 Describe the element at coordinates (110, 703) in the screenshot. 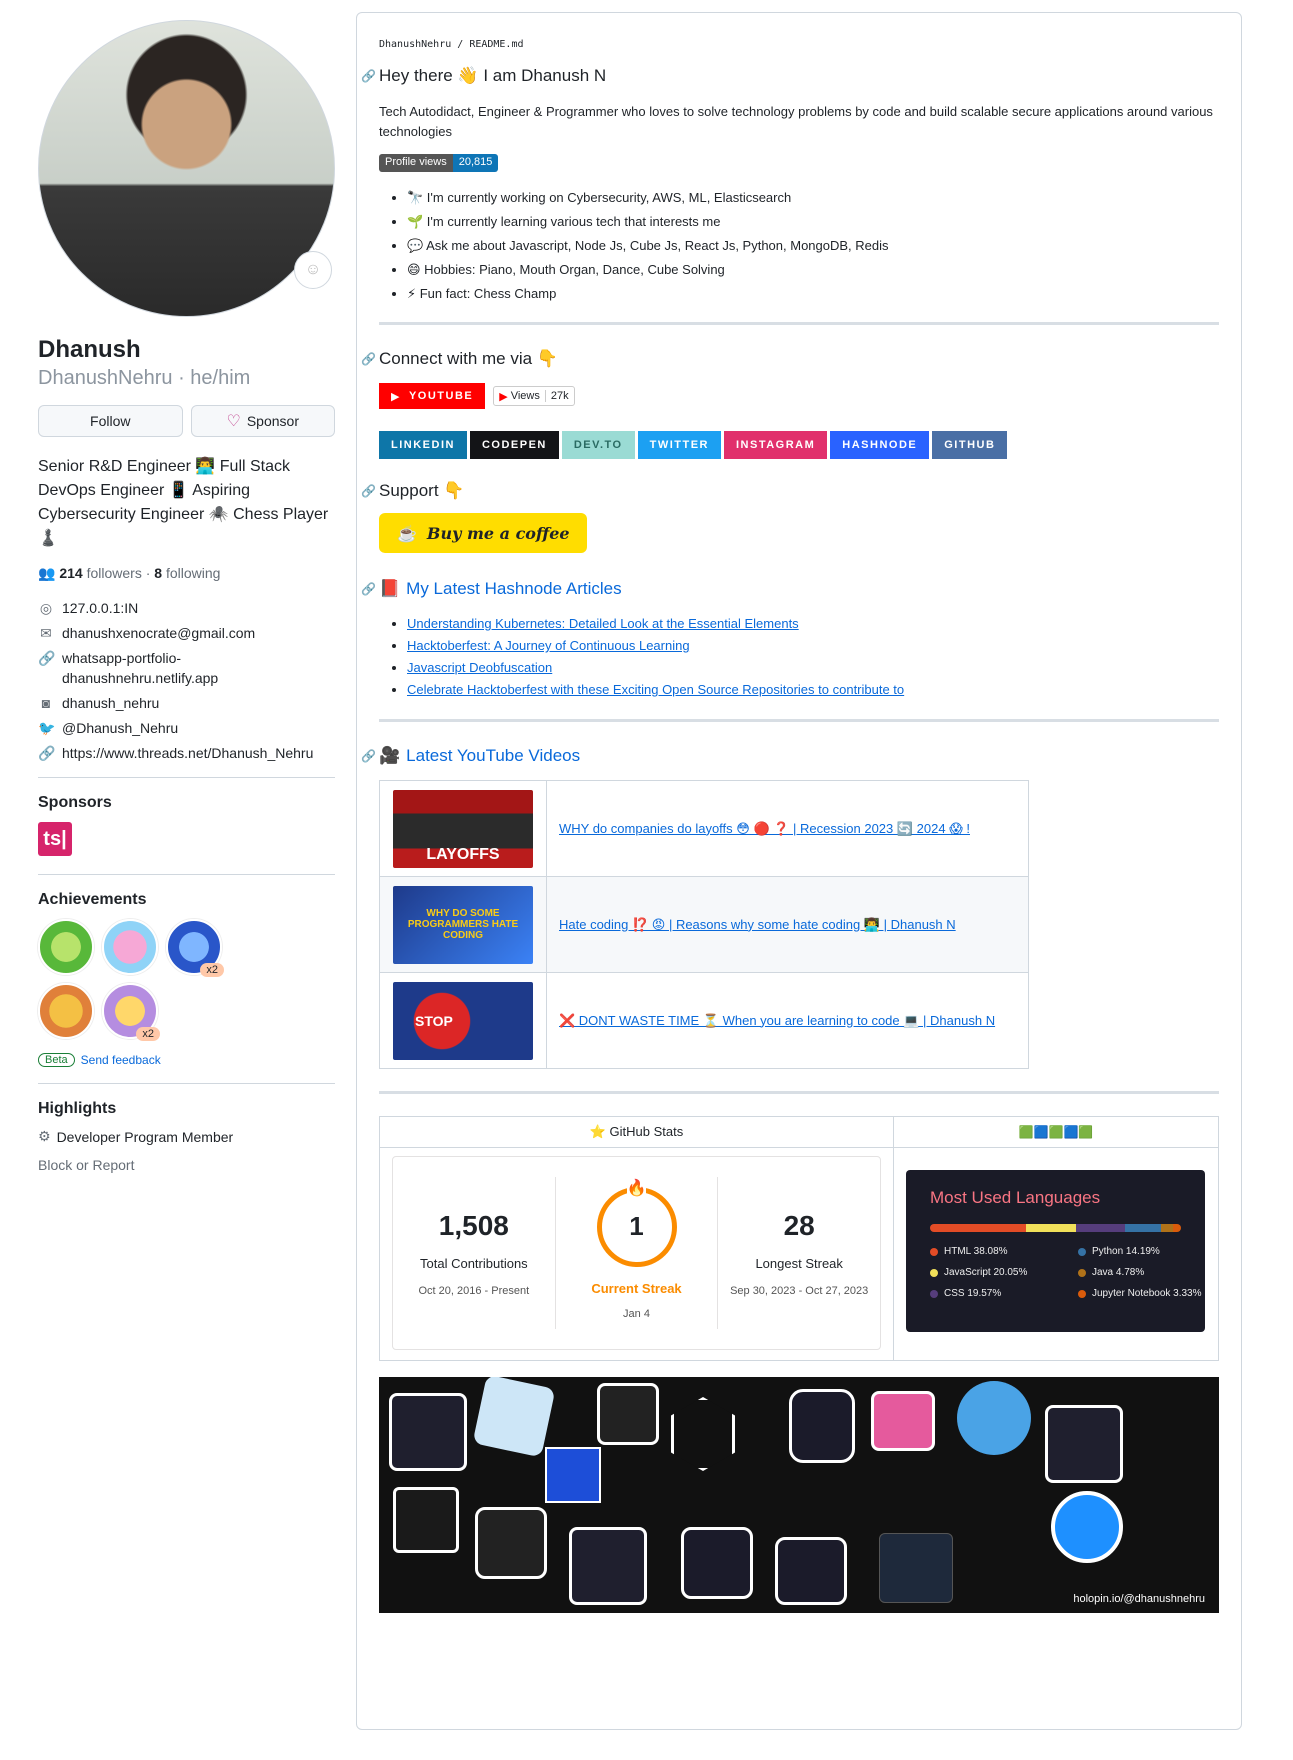

I see `instagram-link: dhanush_nehru` at that location.